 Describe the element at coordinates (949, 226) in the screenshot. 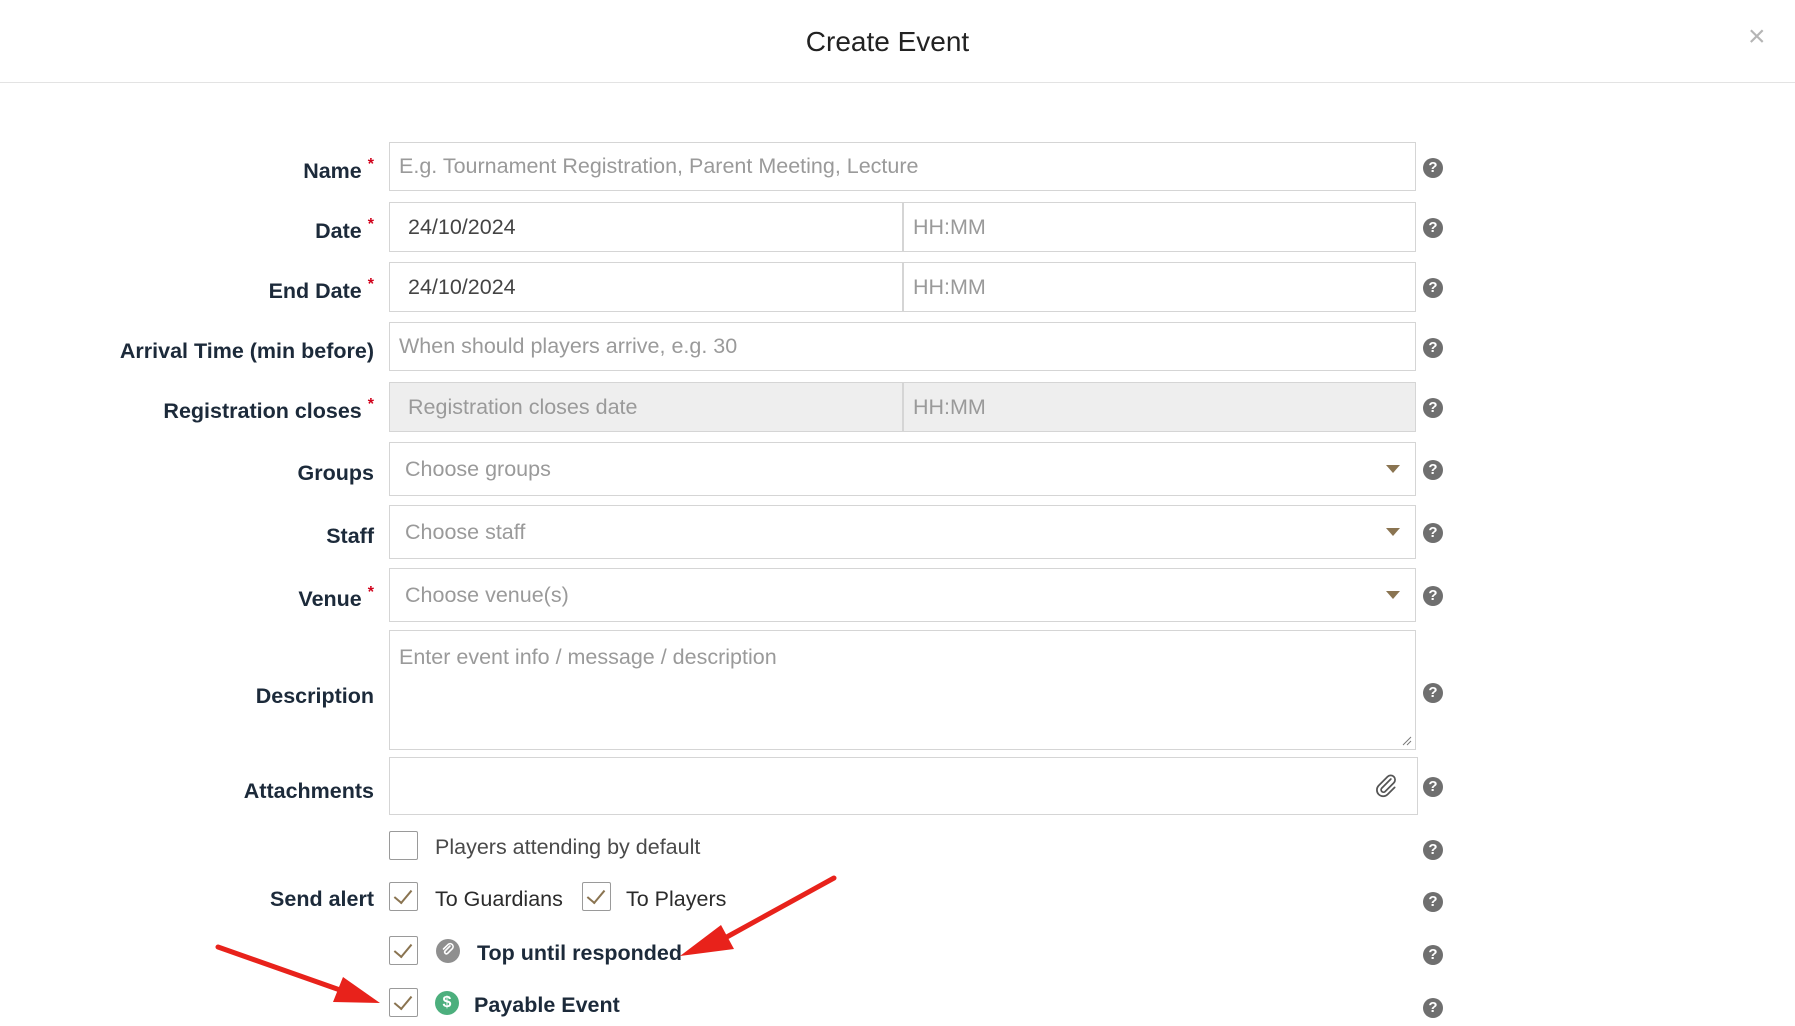

I see `date-time-placeholder: HH:MM` at that location.